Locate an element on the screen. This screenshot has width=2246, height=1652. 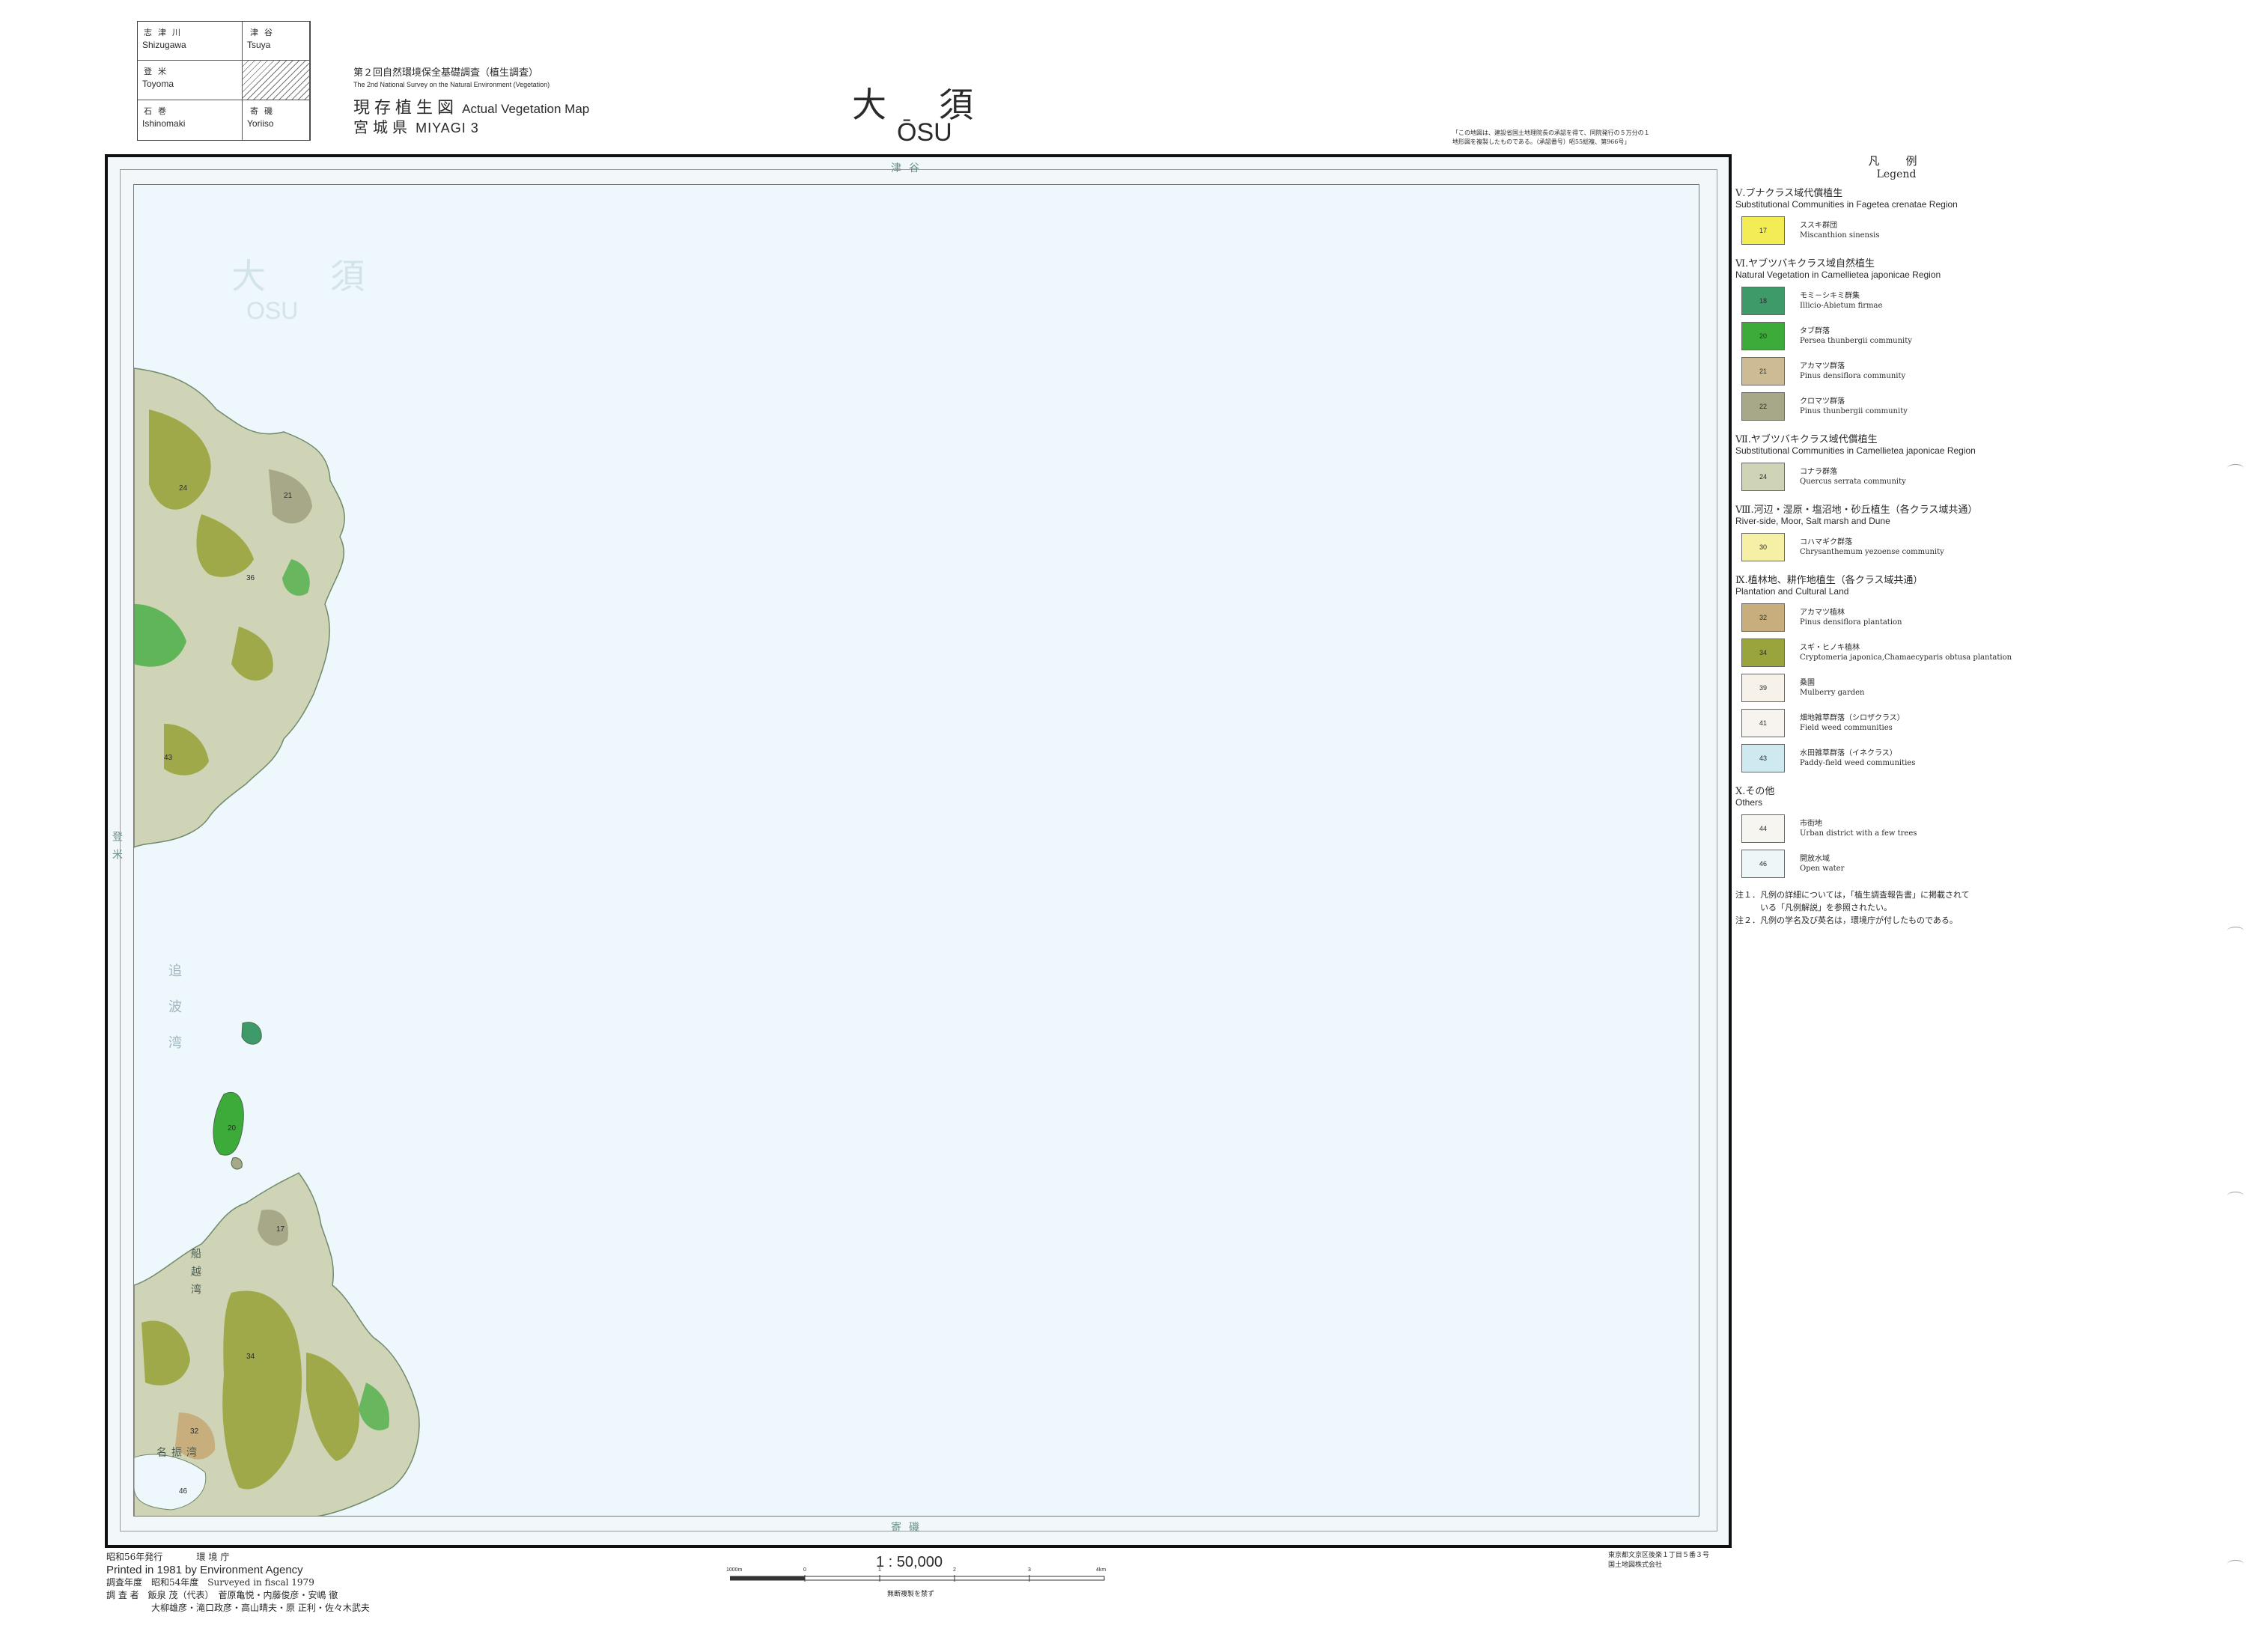
legend-item-en: Miscanthion sinensis is located at coordinates (1840, 235).